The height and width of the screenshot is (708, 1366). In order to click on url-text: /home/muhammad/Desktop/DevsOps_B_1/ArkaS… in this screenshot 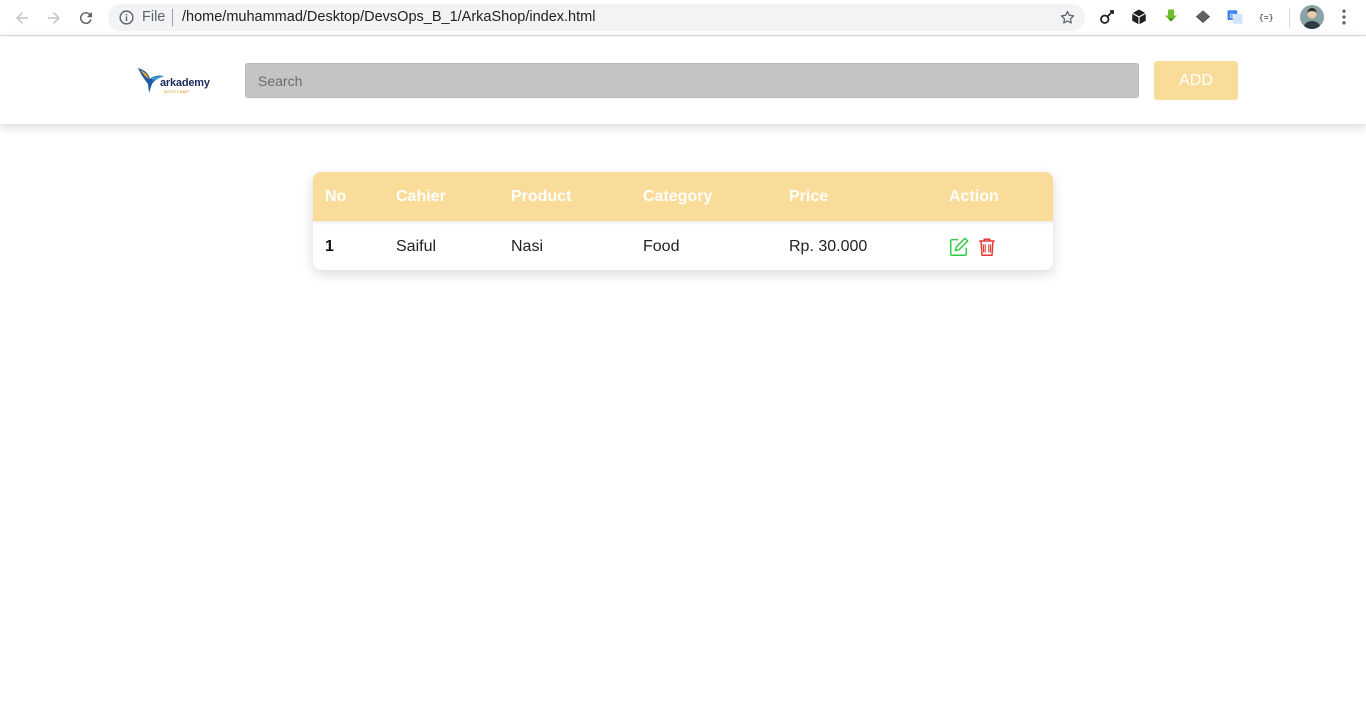, I will do `click(388, 17)`.